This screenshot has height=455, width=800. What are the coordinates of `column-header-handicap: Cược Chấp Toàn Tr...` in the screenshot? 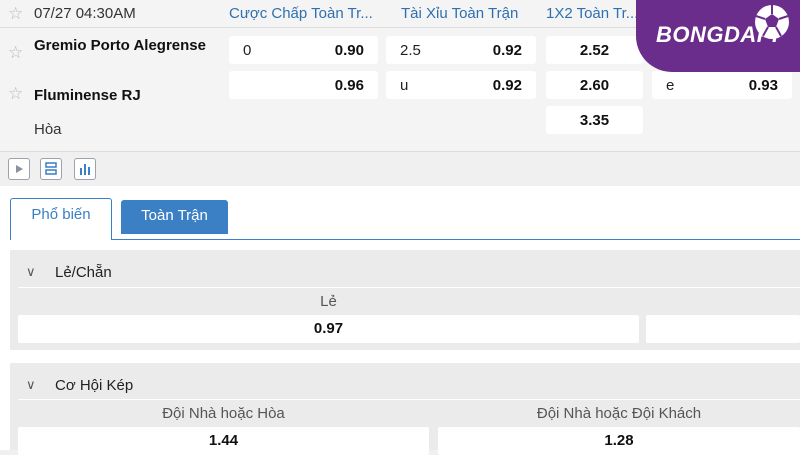 It's located at (301, 13).